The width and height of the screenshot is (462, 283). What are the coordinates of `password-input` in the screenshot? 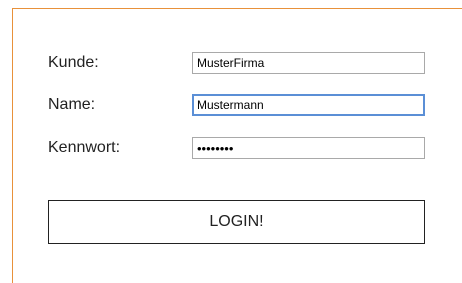 It's located at (308, 148).